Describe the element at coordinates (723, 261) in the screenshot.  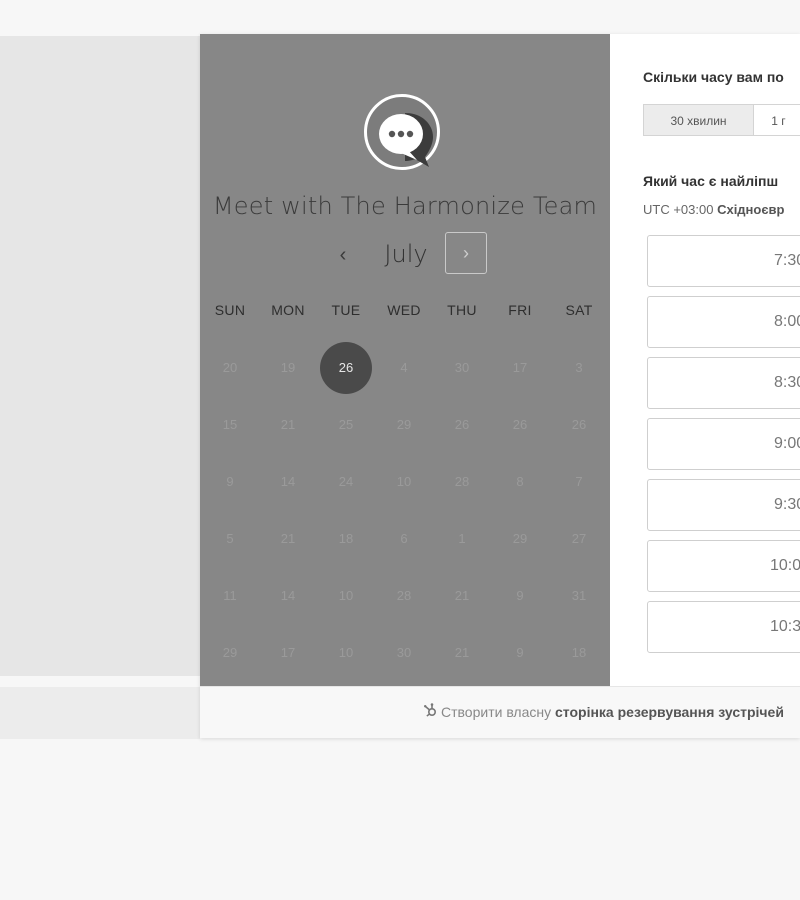
I see `time-slot-button: 7:30` at that location.